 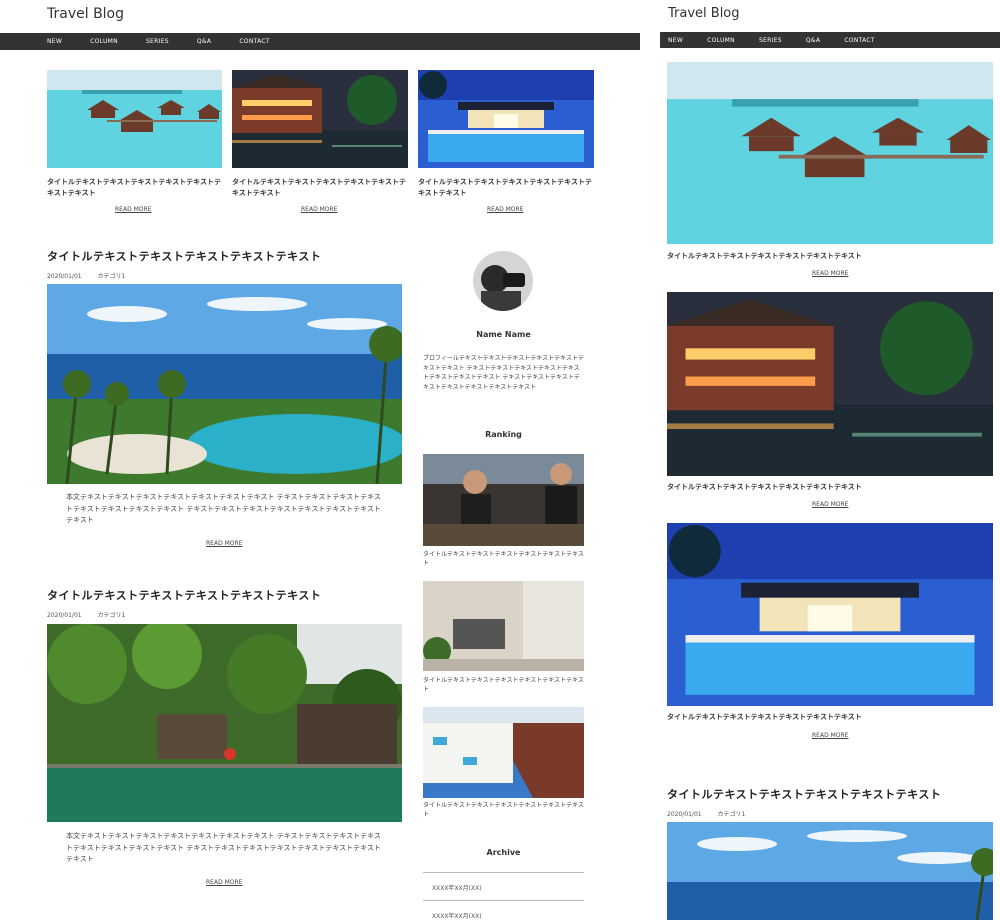 What do you see at coordinates (503, 685) in the screenshot?
I see `ranking-title-2: タイトルテキストテキストテキストテキストテキストテキスト` at bounding box center [503, 685].